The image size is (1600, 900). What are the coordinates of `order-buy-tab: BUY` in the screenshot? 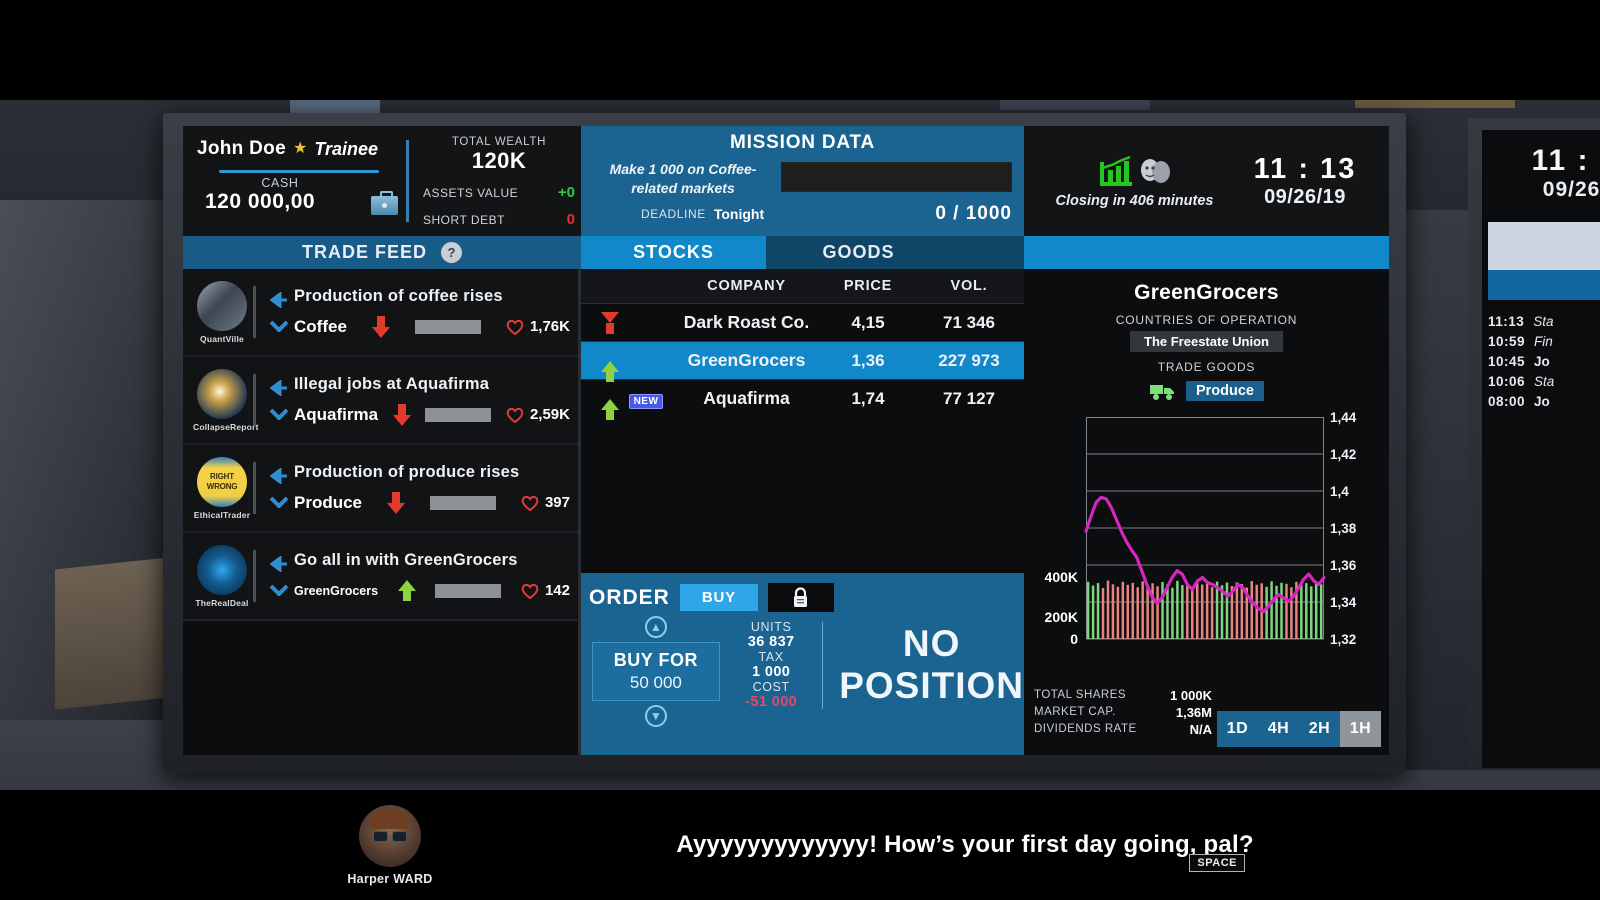 It's located at (718, 597).